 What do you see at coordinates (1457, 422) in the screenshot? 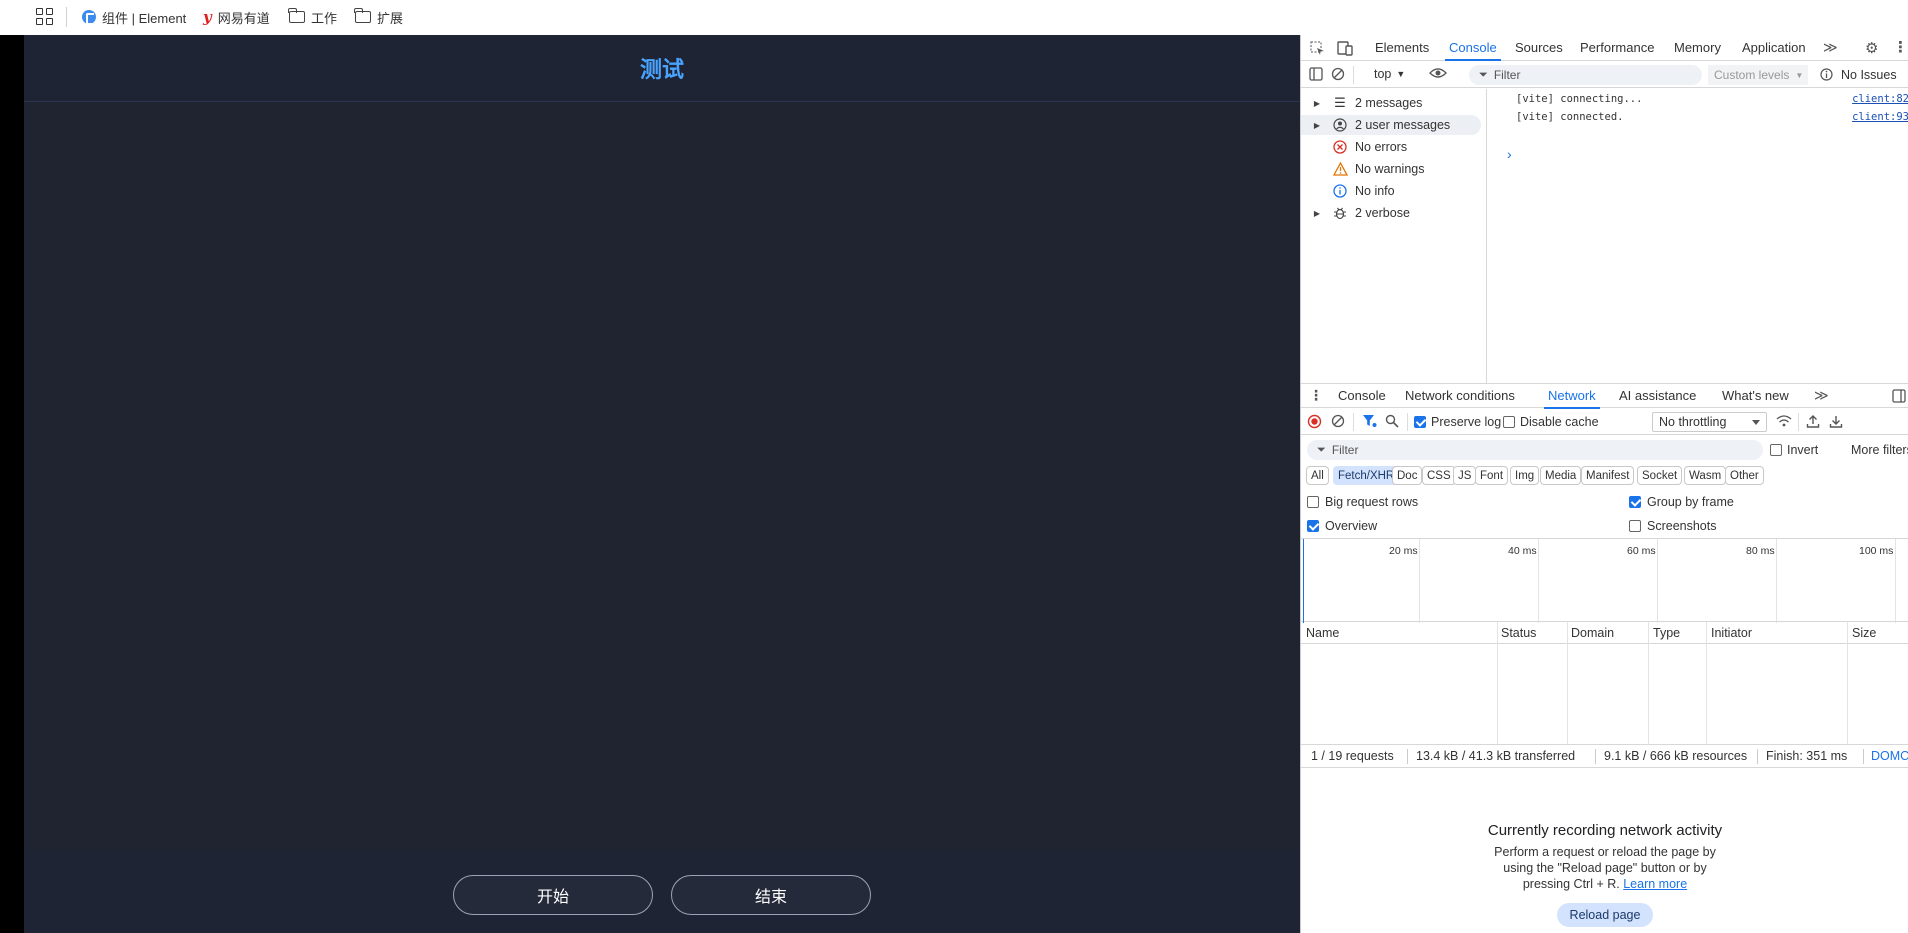
I see `preserve-log-checkbox: Preserve log` at bounding box center [1457, 422].